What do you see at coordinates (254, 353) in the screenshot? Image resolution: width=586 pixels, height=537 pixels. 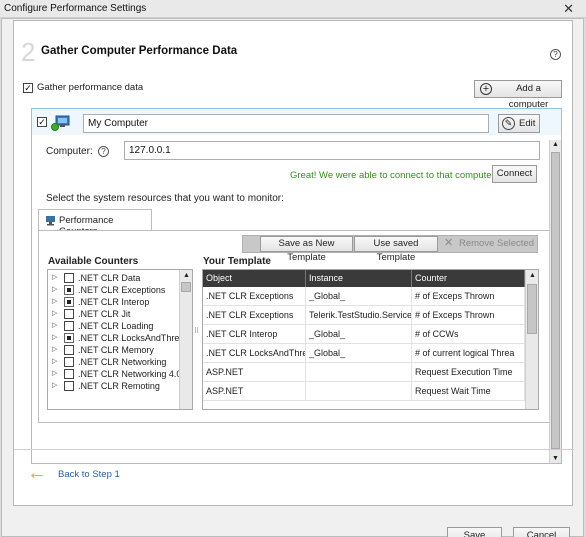 I see `cell-object: .NET CLR LocksAndThrea` at bounding box center [254, 353].